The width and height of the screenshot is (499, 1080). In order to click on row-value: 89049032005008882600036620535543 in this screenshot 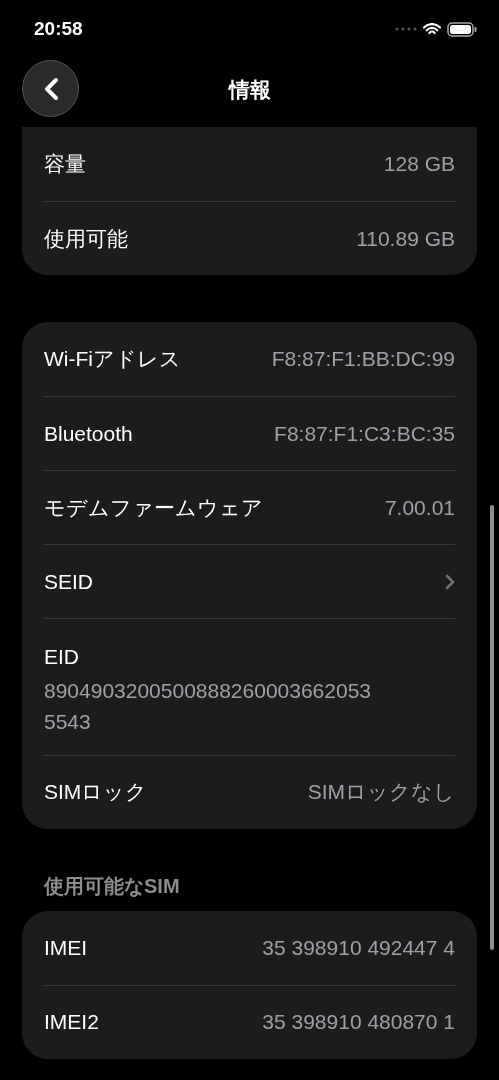, I will do `click(208, 706)`.